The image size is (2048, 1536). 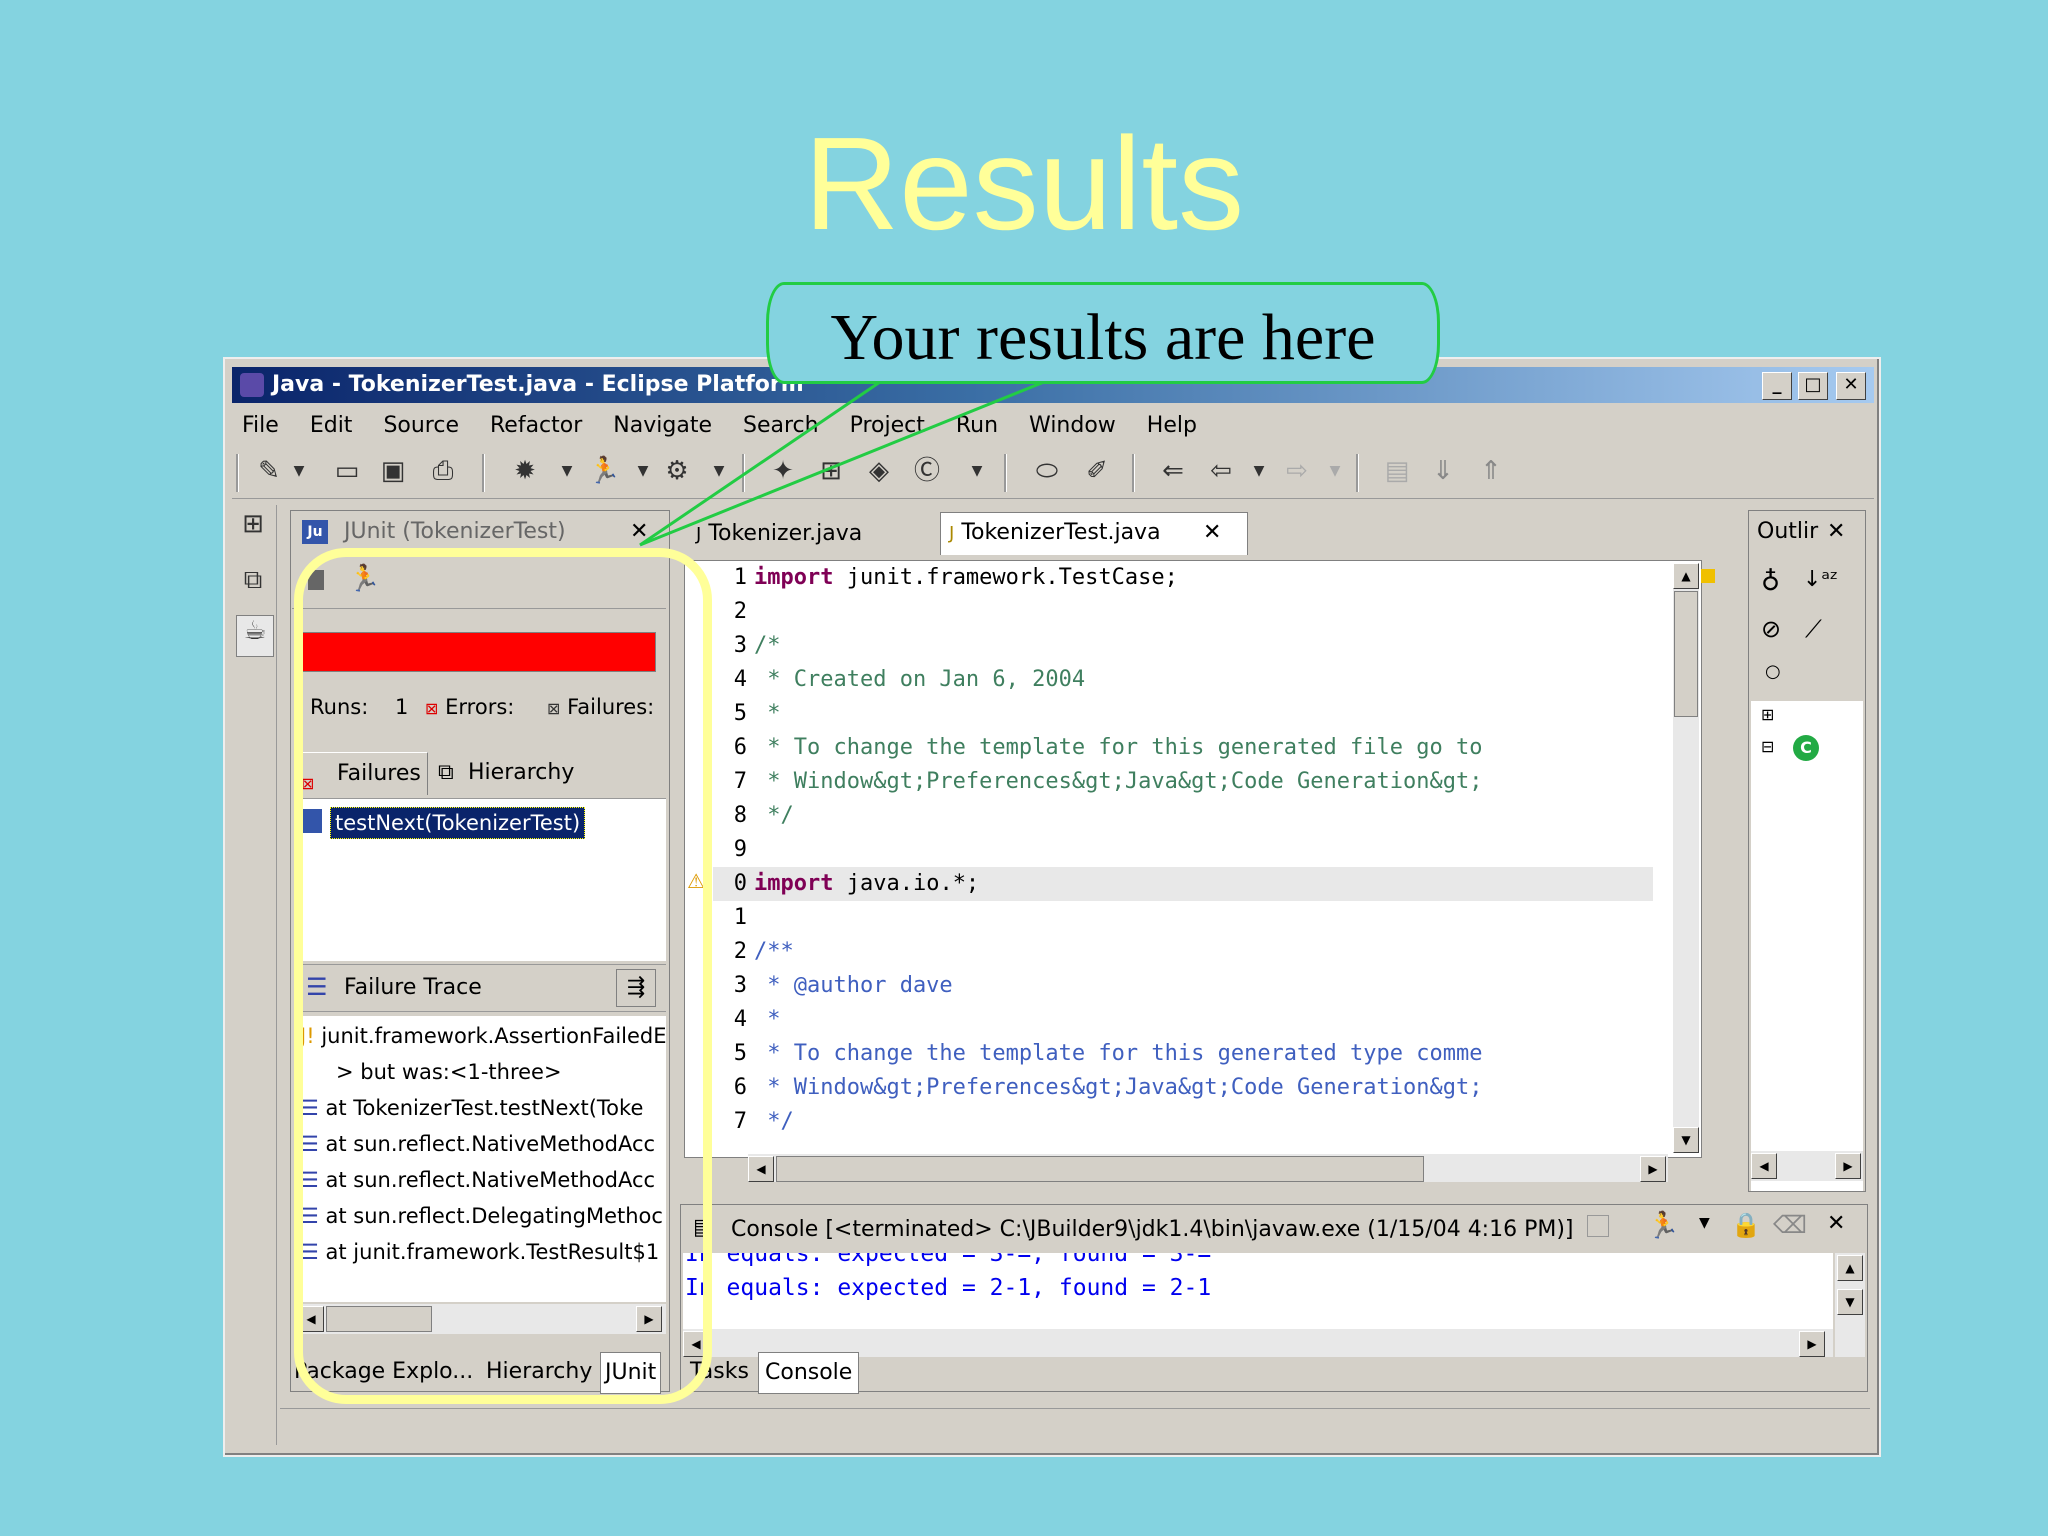 I want to click on callout-bubble: Your results are here, so click(x=1103, y=333).